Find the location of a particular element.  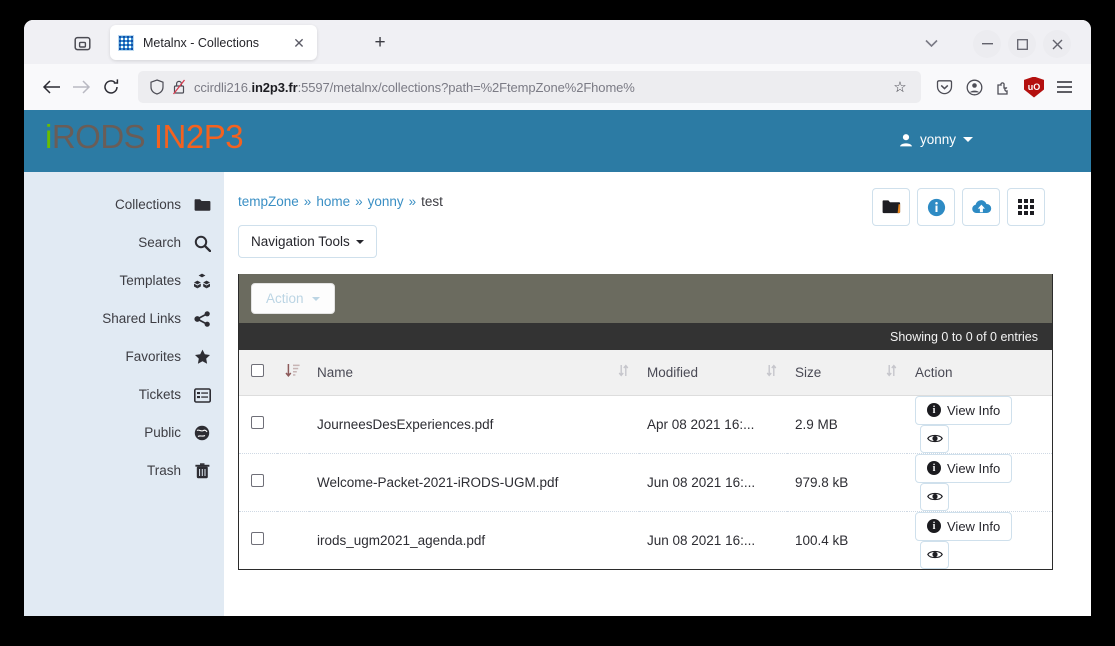

firefox-view-button is located at coordinates (82, 43).